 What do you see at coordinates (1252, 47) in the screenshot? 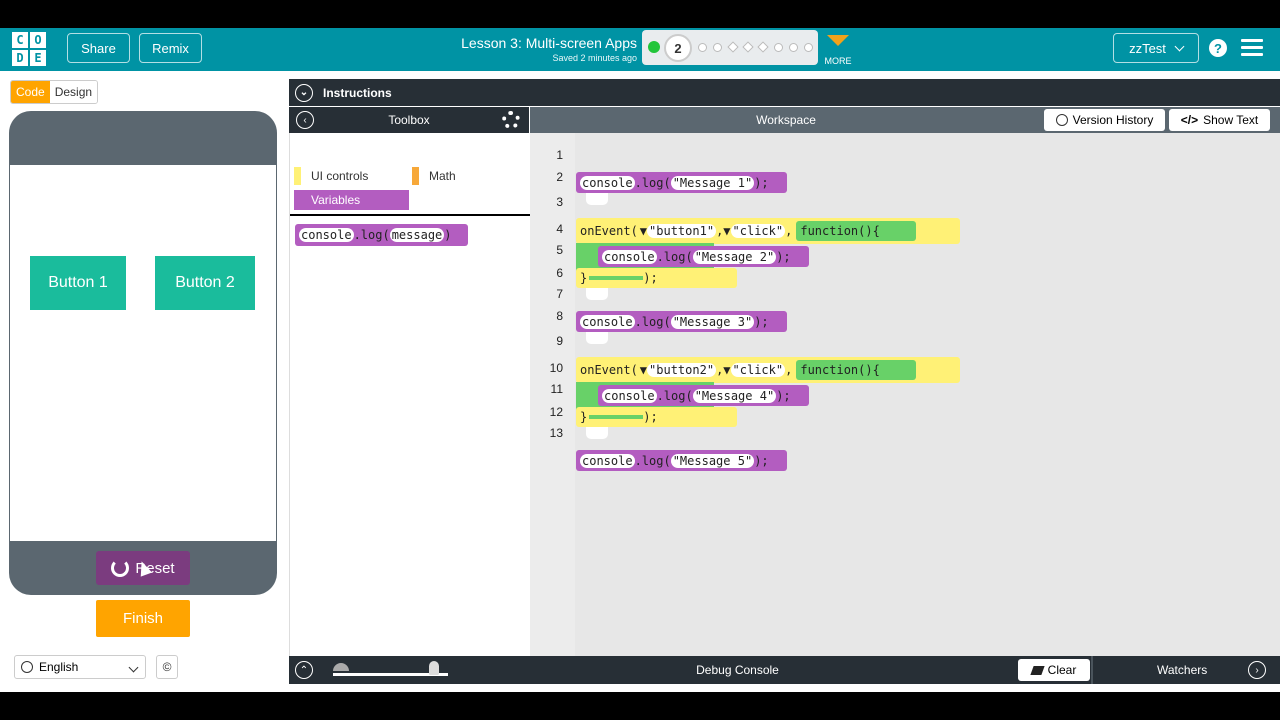
I see `hamburger-menu-icon` at bounding box center [1252, 47].